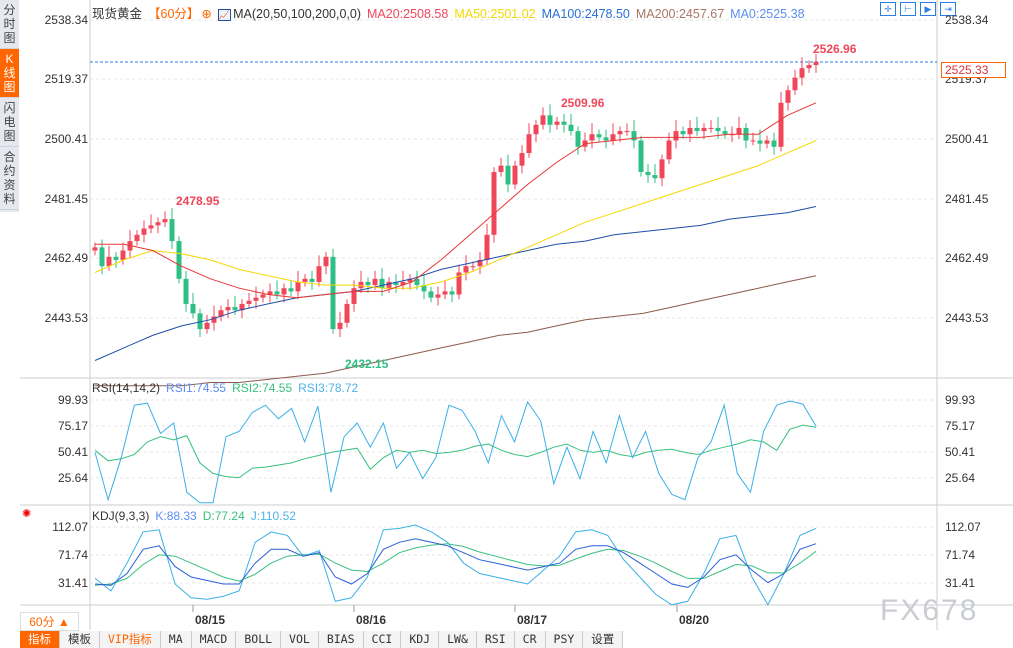  What do you see at coordinates (530, 639) in the screenshot?
I see `tab-cr: CR` at bounding box center [530, 639].